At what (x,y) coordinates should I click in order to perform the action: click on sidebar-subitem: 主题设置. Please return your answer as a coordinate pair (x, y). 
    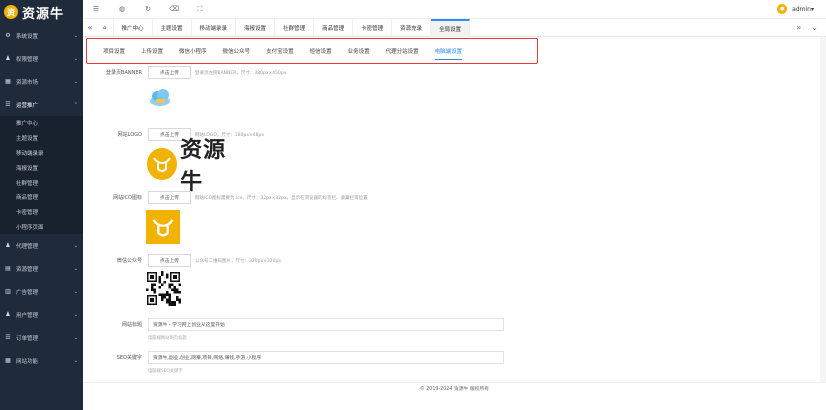
    Looking at the image, I should click on (41, 138).